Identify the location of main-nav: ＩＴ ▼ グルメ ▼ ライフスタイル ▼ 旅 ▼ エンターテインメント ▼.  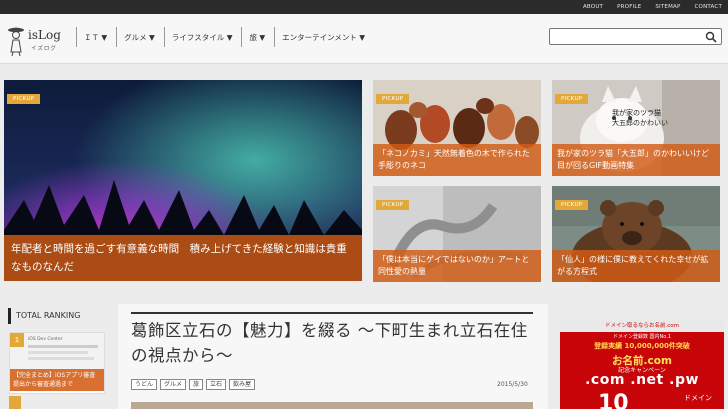
(225, 37).